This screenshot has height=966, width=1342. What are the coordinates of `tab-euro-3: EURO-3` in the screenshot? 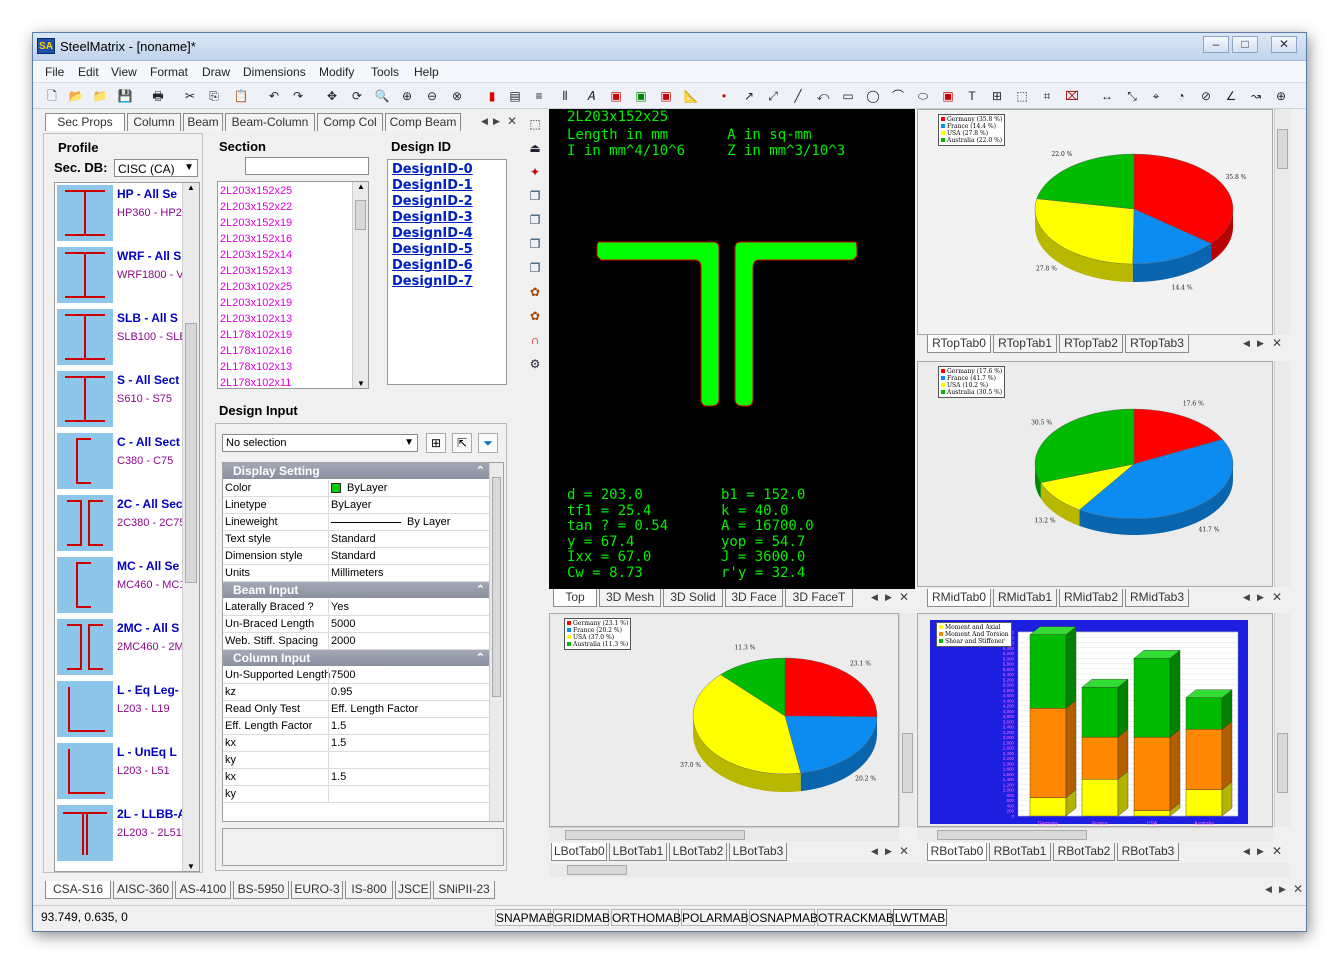 It's located at (317, 890).